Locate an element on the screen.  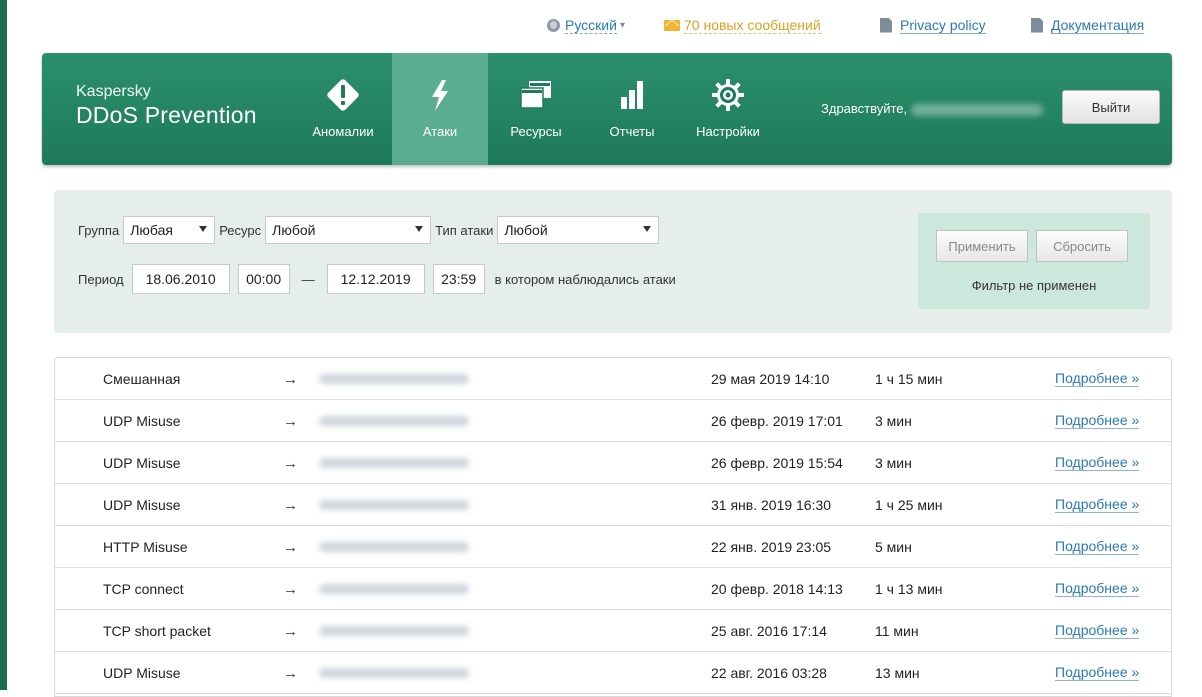
language-selector: Русский ▾ is located at coordinates (586, 25).